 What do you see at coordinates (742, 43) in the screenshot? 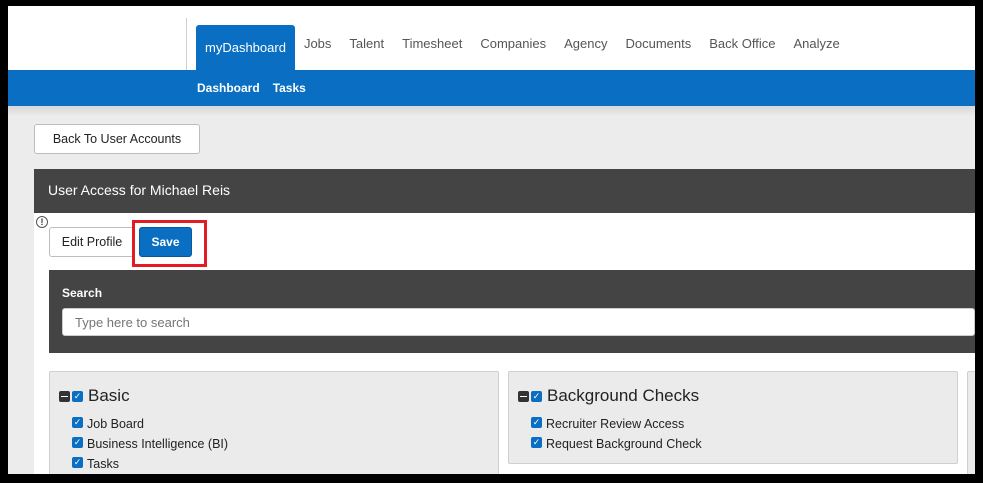
I see `nav-item-back-office: Back Office` at bounding box center [742, 43].